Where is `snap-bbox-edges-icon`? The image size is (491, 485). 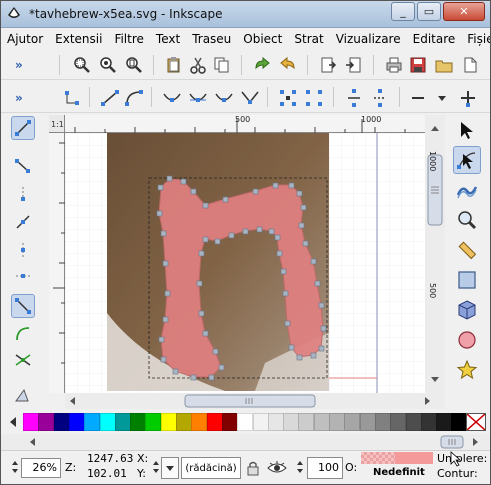
snap-bbox-edges-icon is located at coordinates (23, 194).